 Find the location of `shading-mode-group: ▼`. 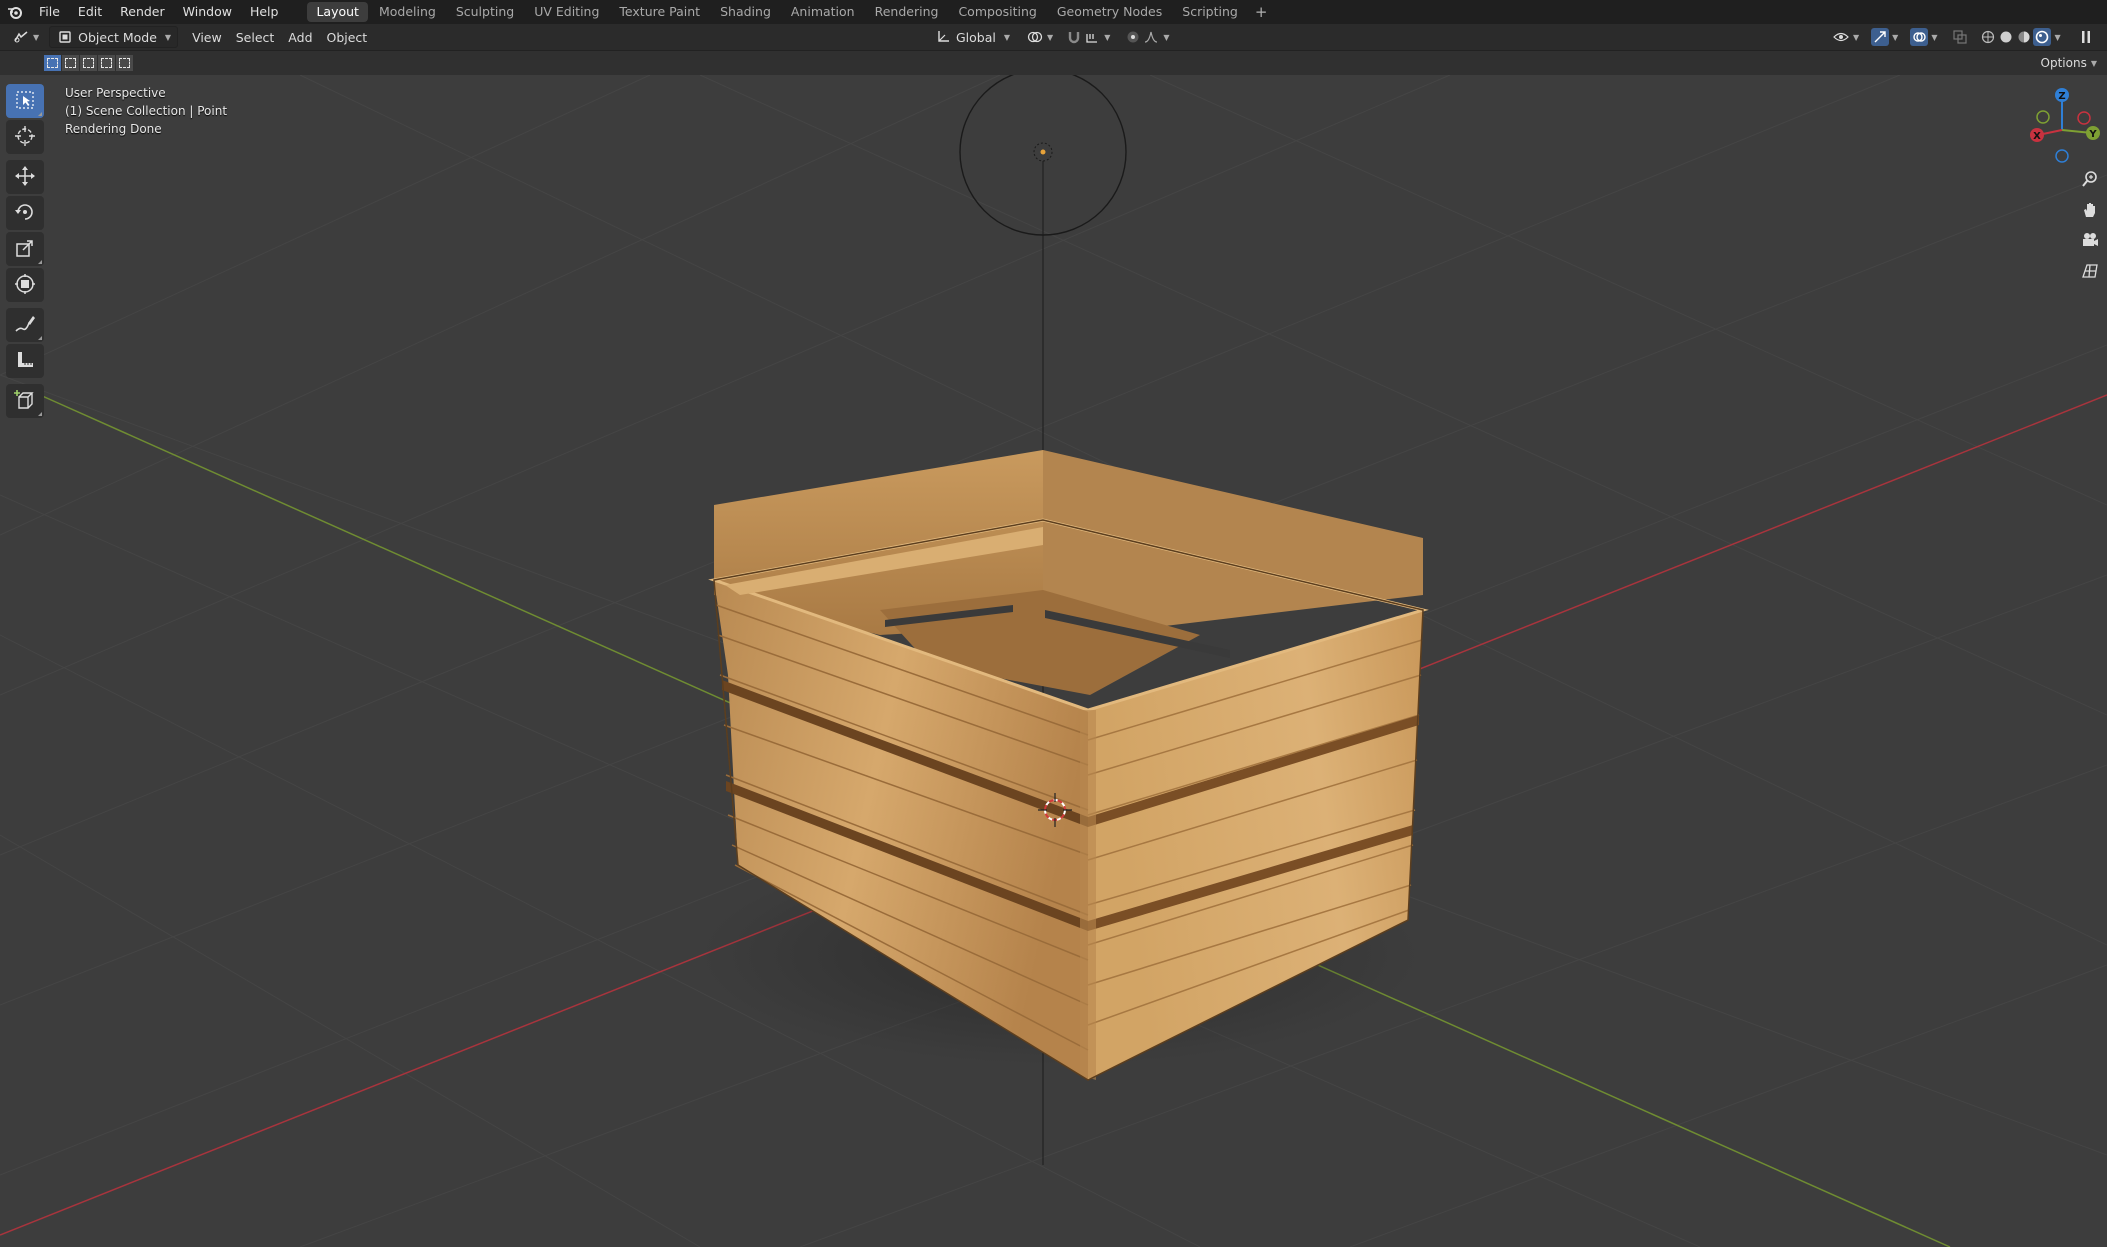

shading-mode-group: ▼ is located at coordinates (2019, 37).